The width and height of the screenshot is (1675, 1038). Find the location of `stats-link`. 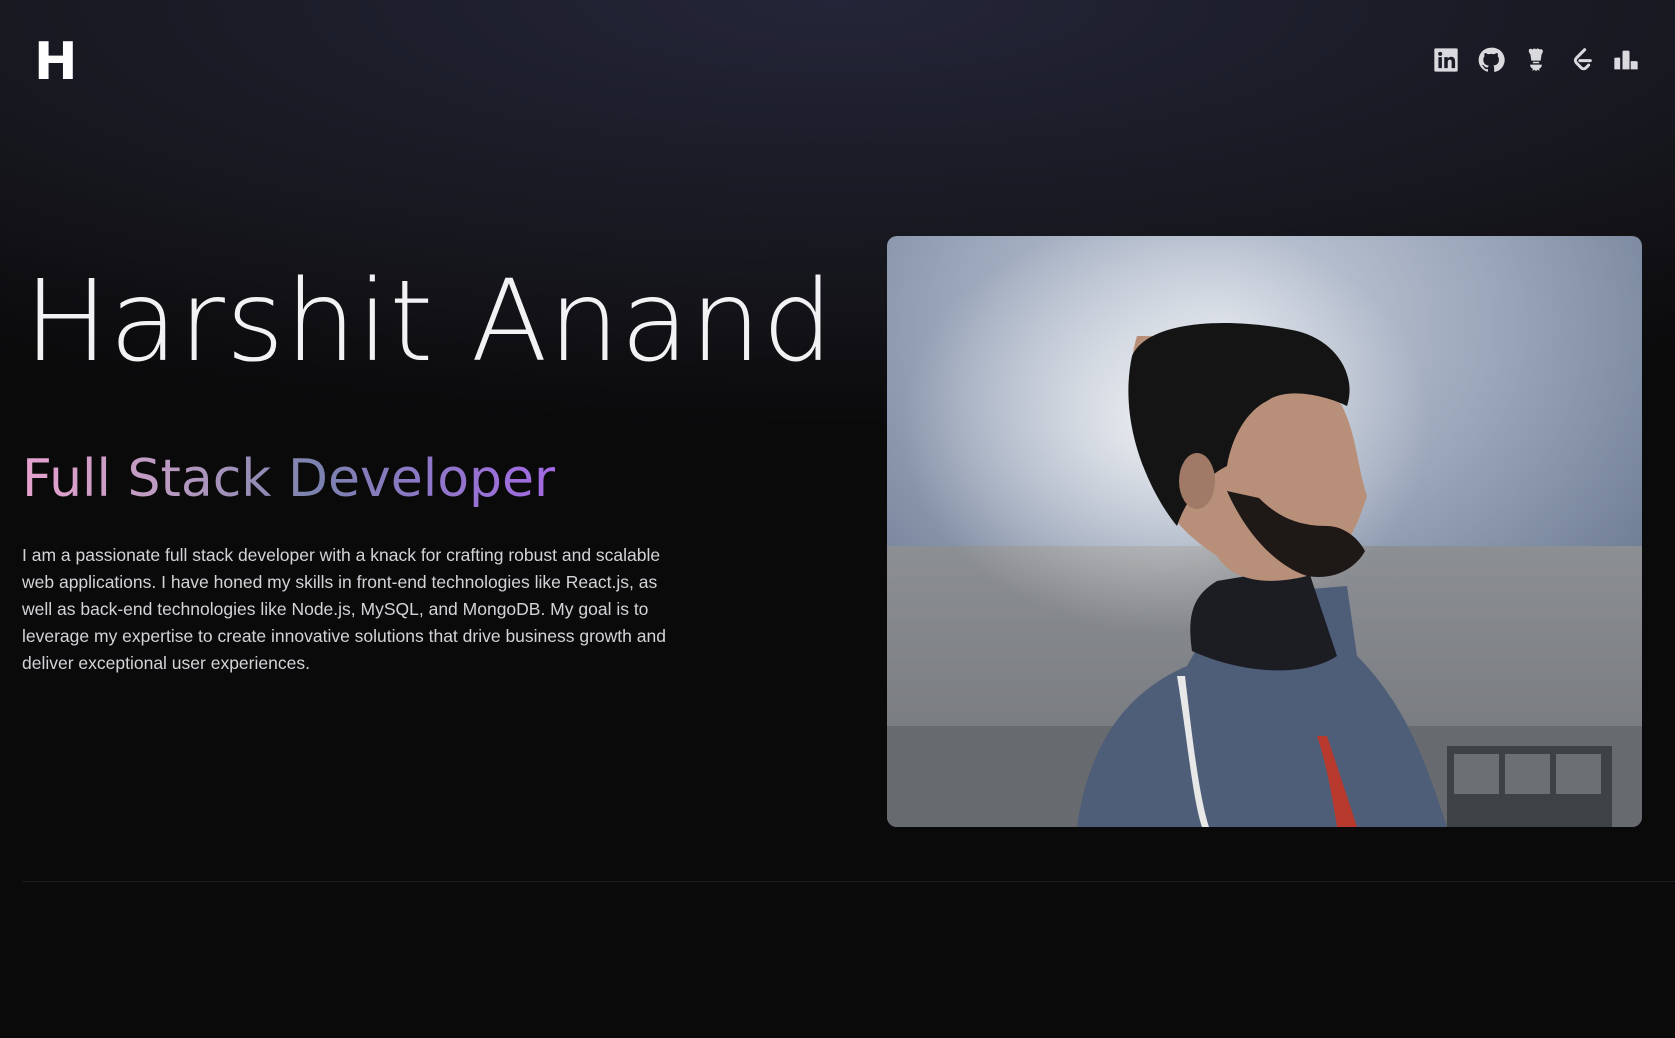

stats-link is located at coordinates (1625, 59).